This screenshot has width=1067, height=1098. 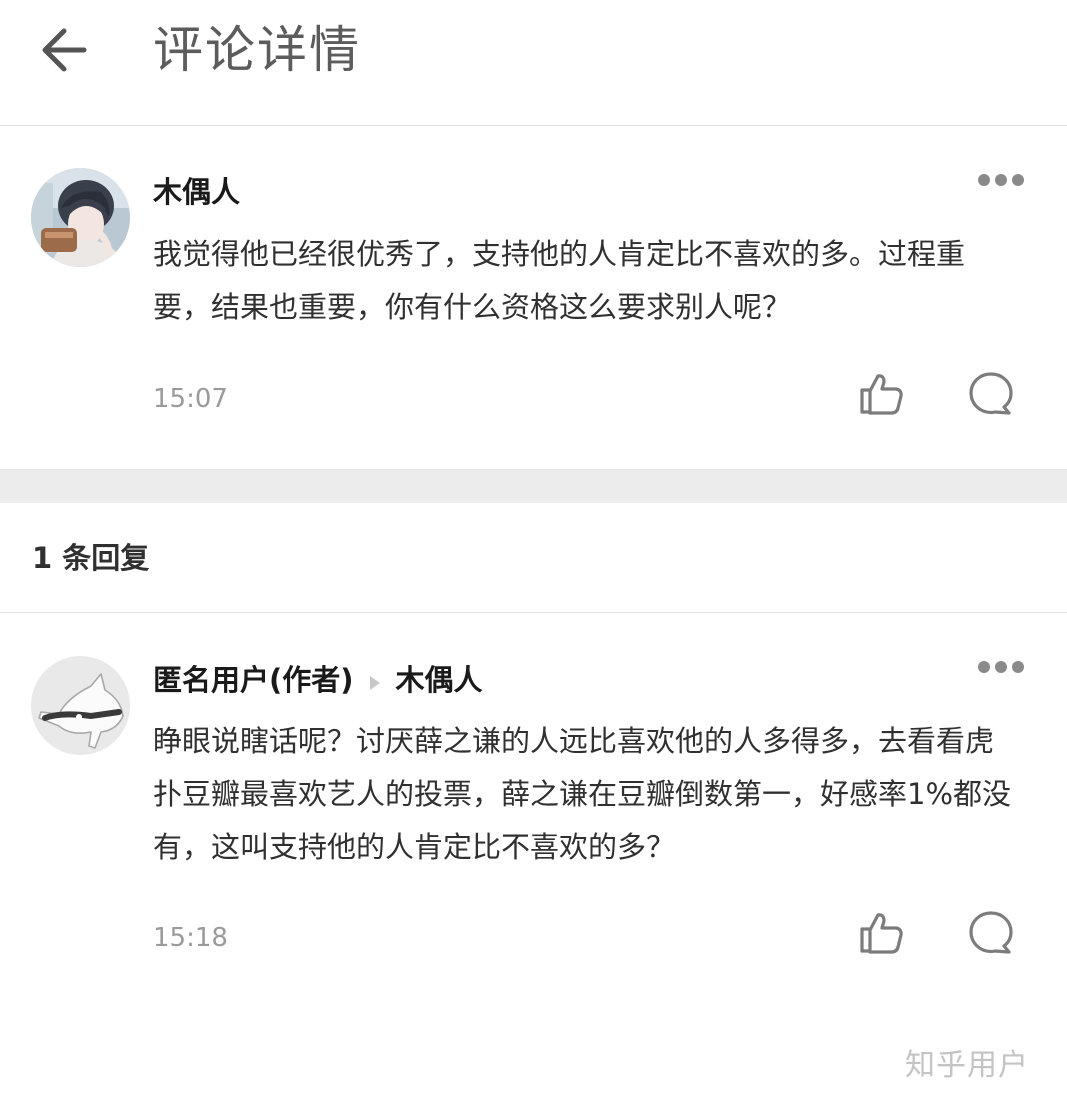 What do you see at coordinates (533, 612) in the screenshot?
I see `replies-divider` at bounding box center [533, 612].